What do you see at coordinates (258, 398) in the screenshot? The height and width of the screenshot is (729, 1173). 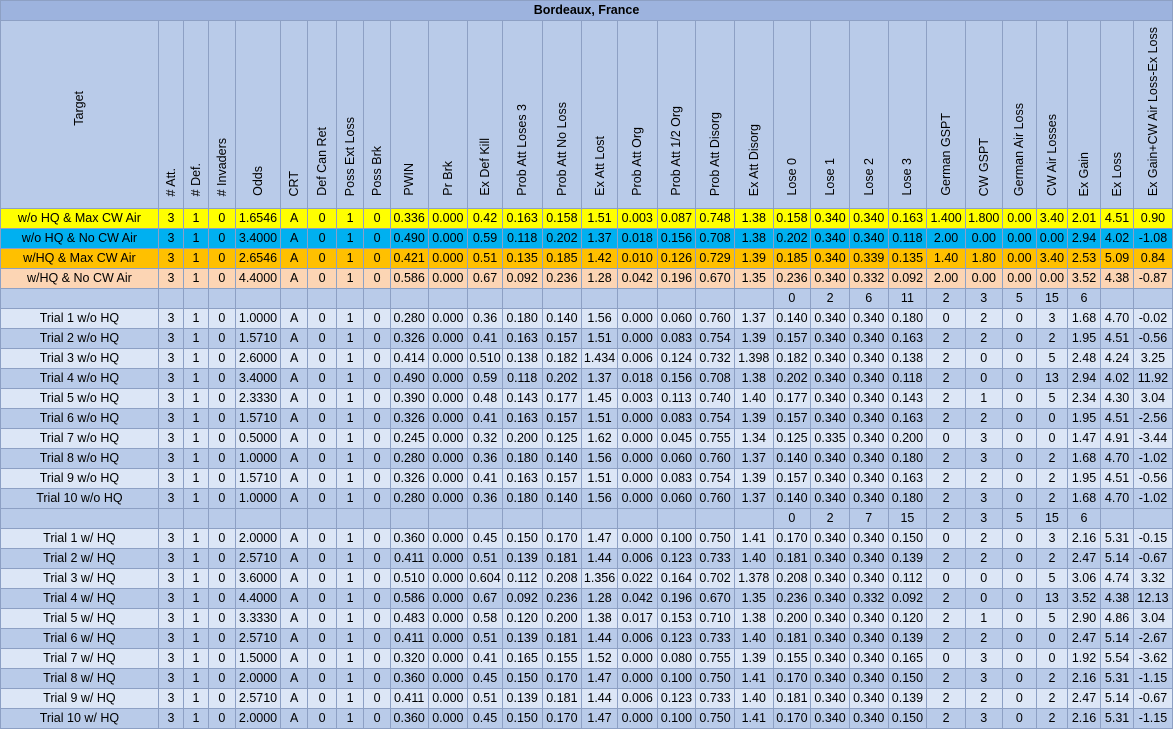 I see `table-cell: 2.3330` at bounding box center [258, 398].